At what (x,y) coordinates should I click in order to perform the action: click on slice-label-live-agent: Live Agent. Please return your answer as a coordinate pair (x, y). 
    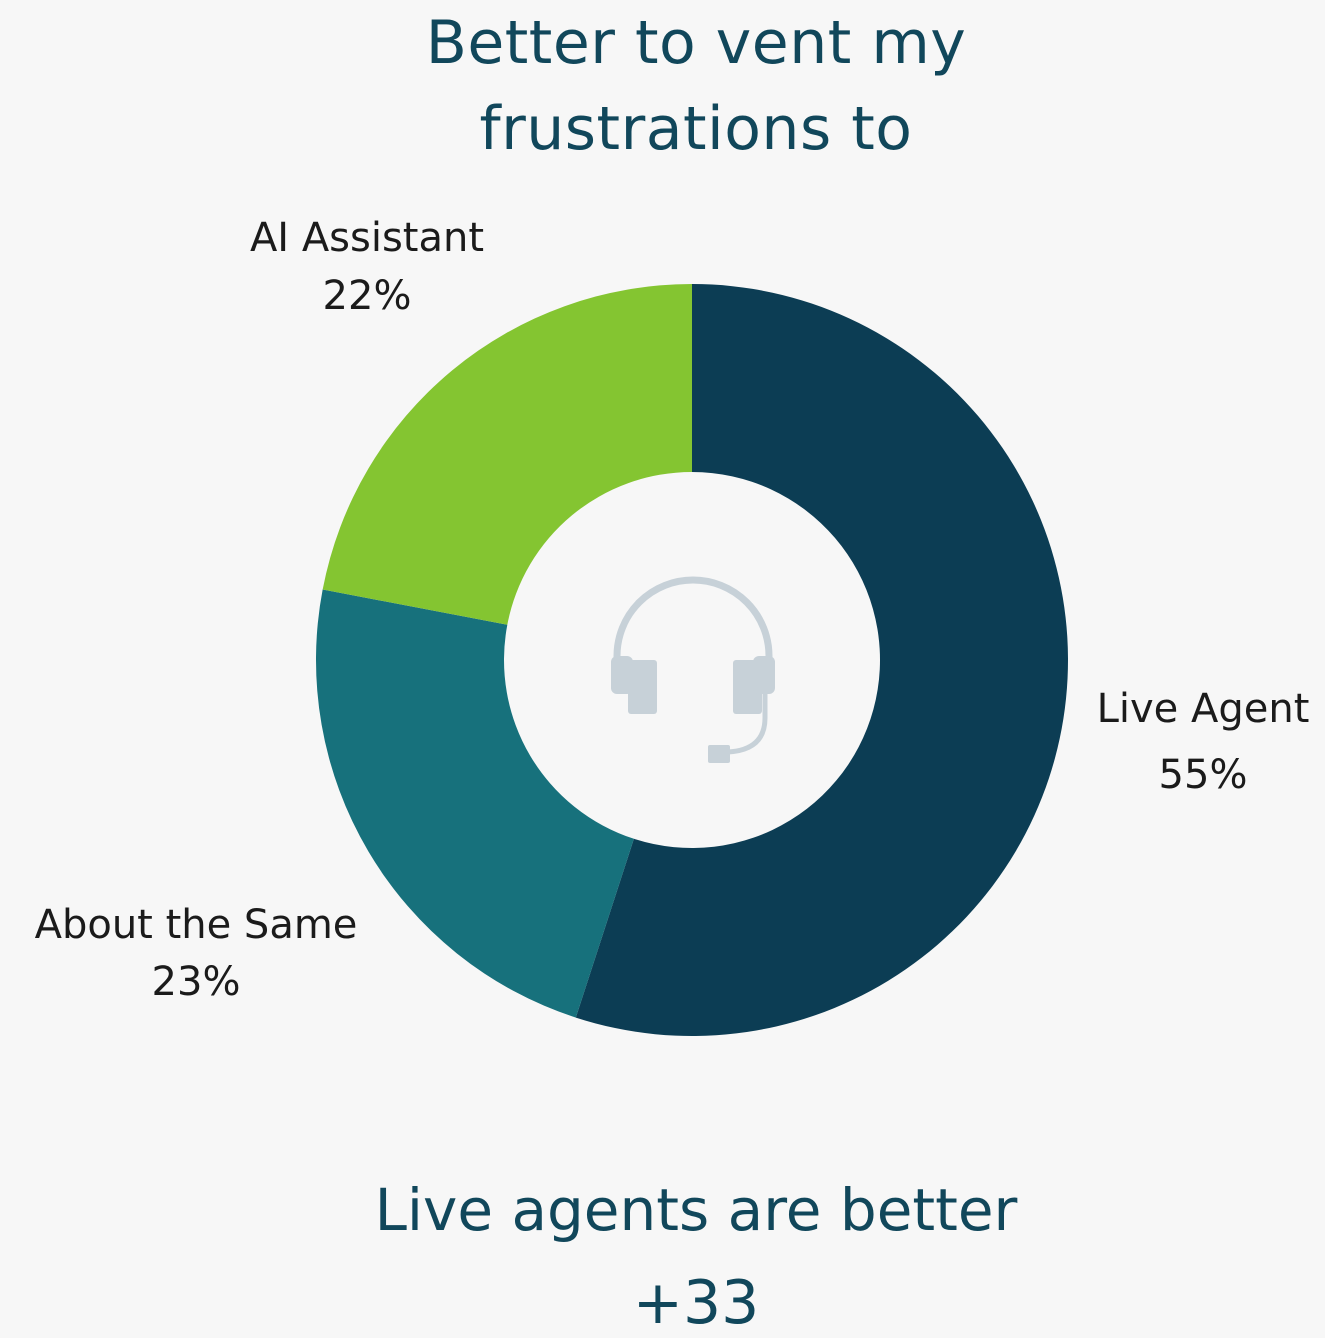
    Looking at the image, I should click on (1203, 709).